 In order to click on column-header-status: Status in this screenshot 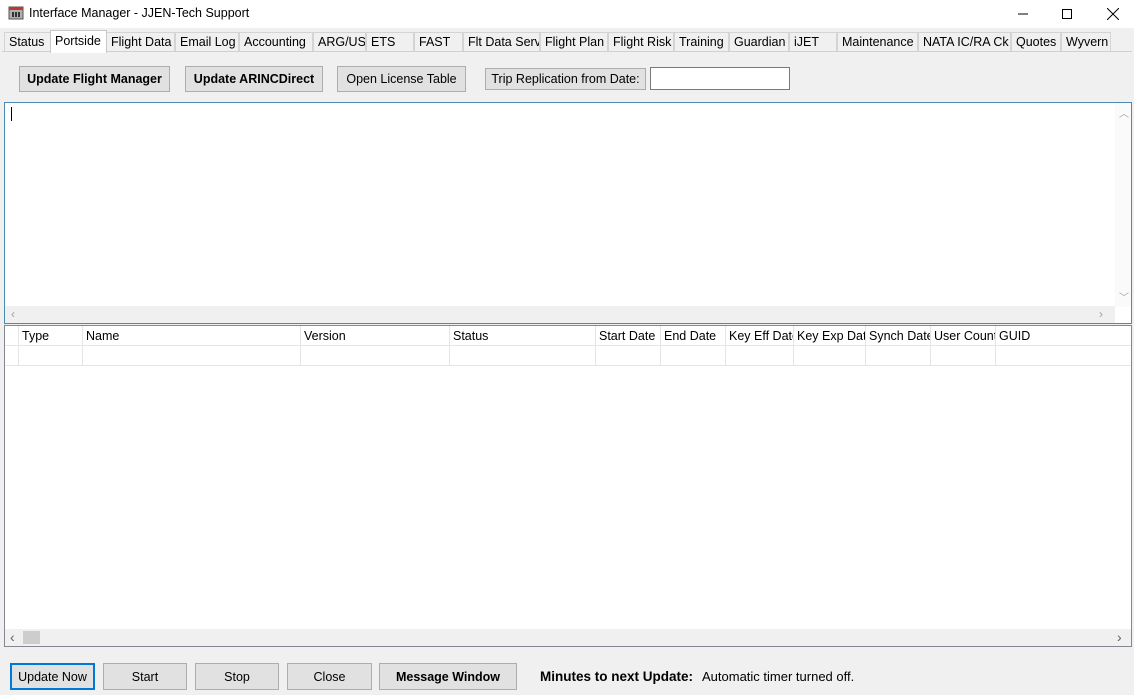, I will do `click(523, 336)`.